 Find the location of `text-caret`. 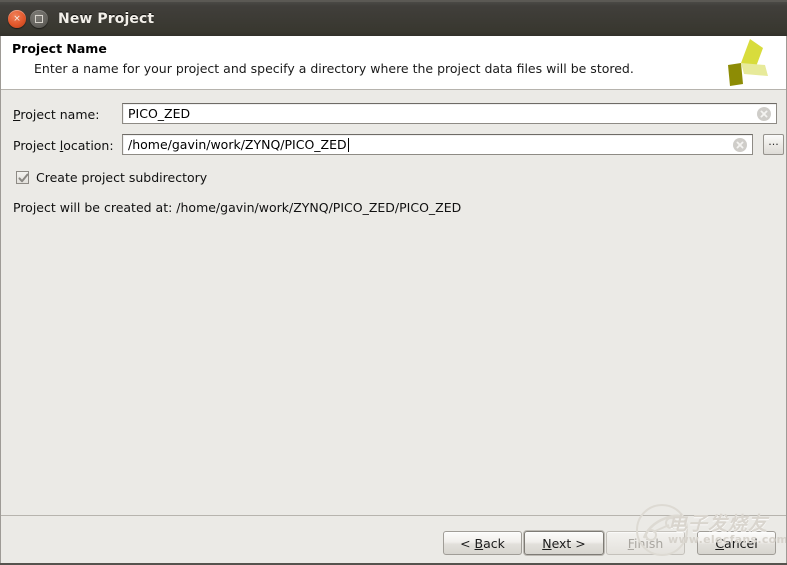

text-caret is located at coordinates (348, 144).